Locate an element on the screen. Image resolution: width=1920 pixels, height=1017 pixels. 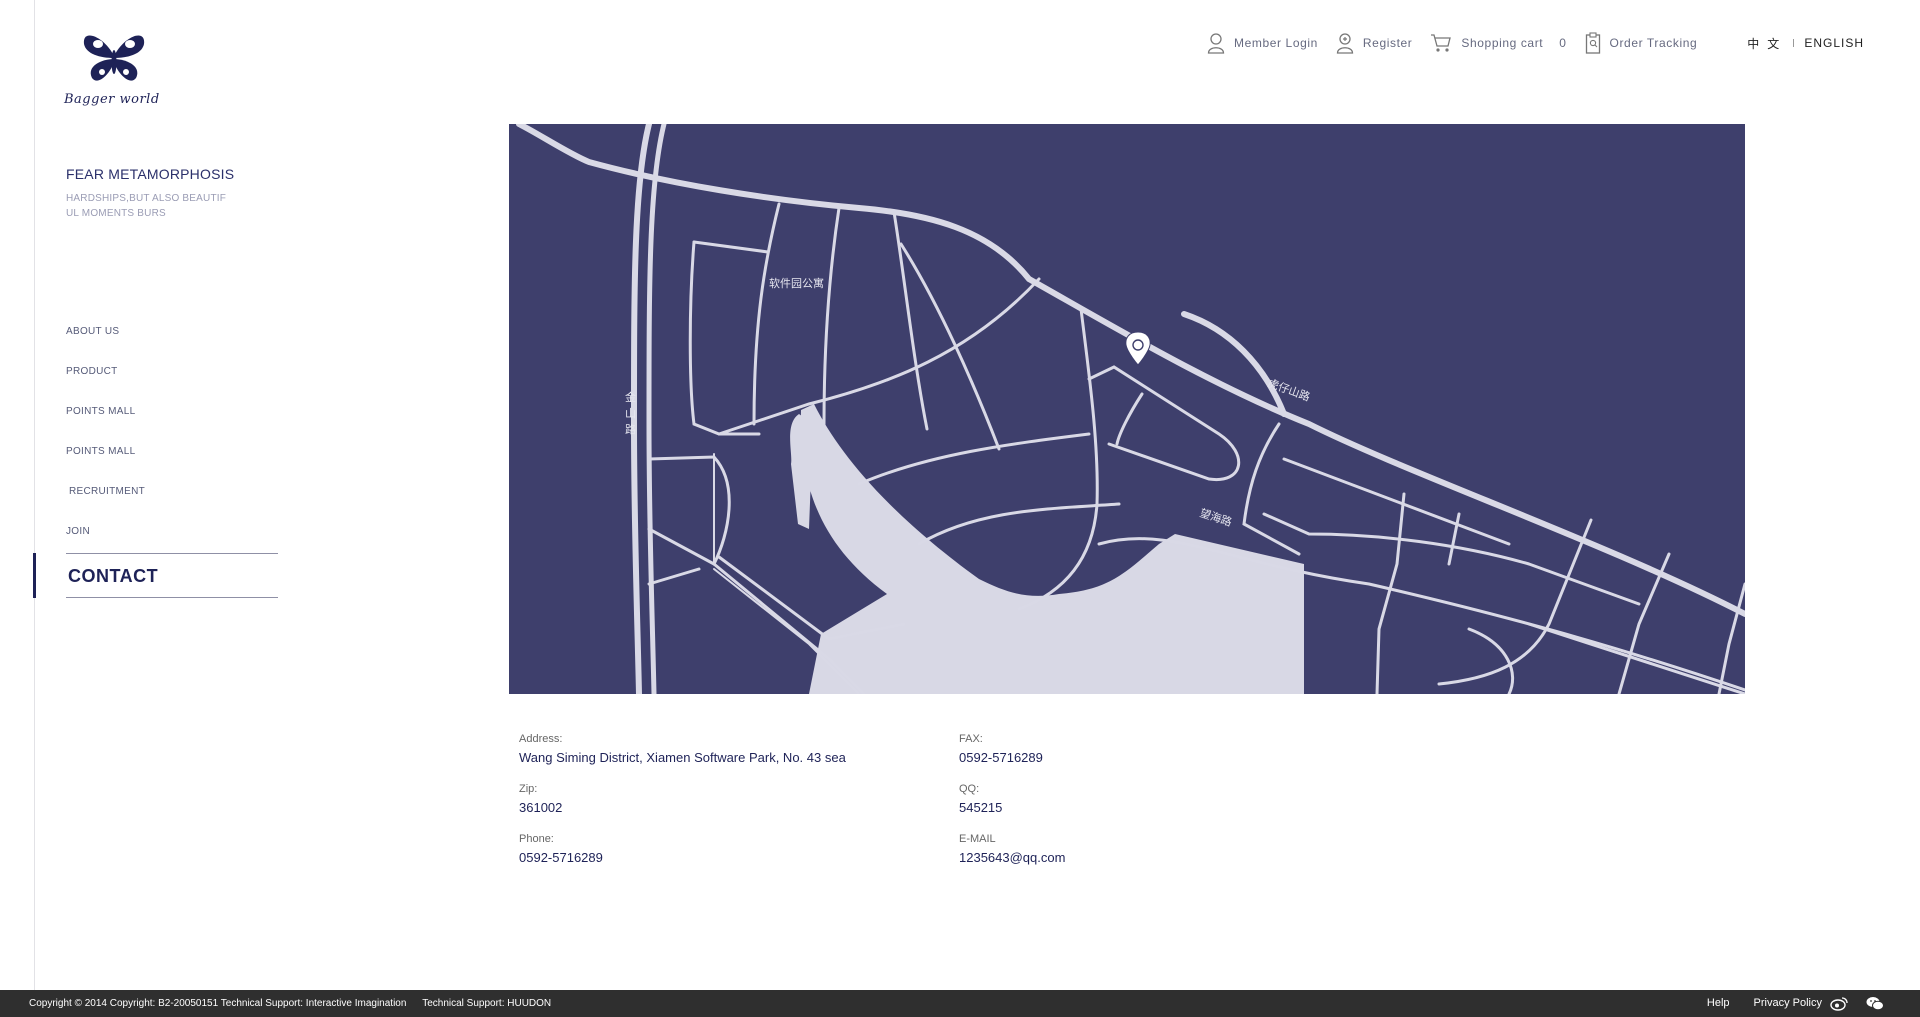
tagline-subtitle-line: HARDSHIPS,BUT ALSO BEAUTIF is located at coordinates (146, 198).